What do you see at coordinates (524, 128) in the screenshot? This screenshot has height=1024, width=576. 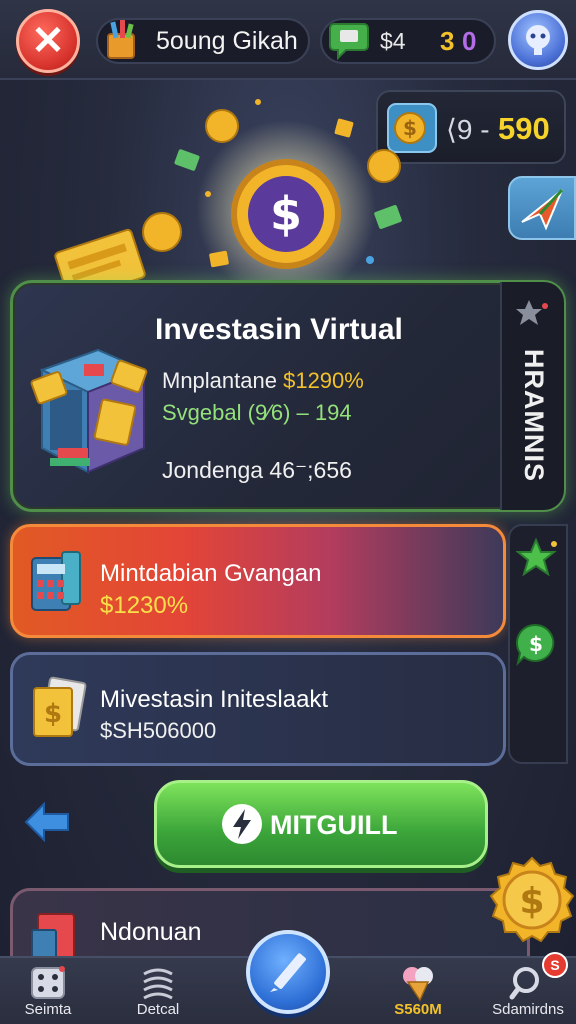 I see `balance-value: 590` at bounding box center [524, 128].